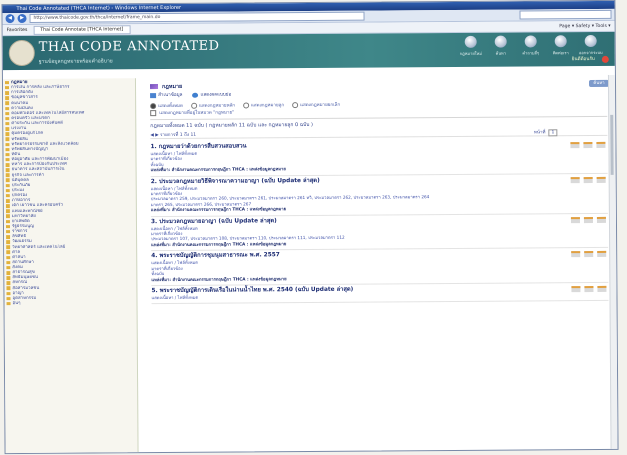  I want to click on go-search-button: ค้นหา, so click(599, 83).